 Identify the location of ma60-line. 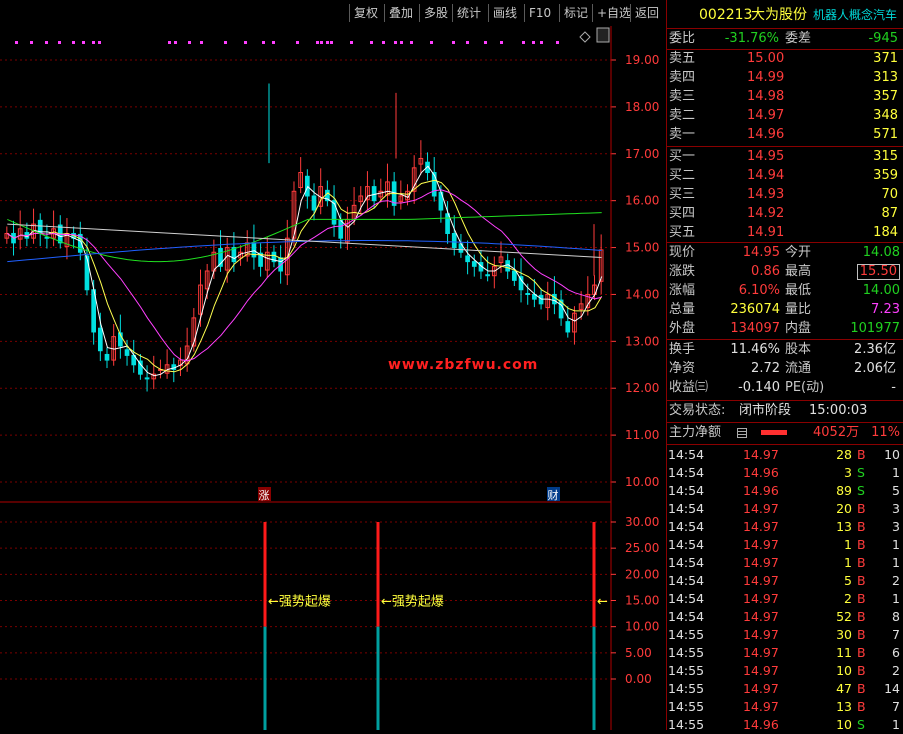
(304, 237).